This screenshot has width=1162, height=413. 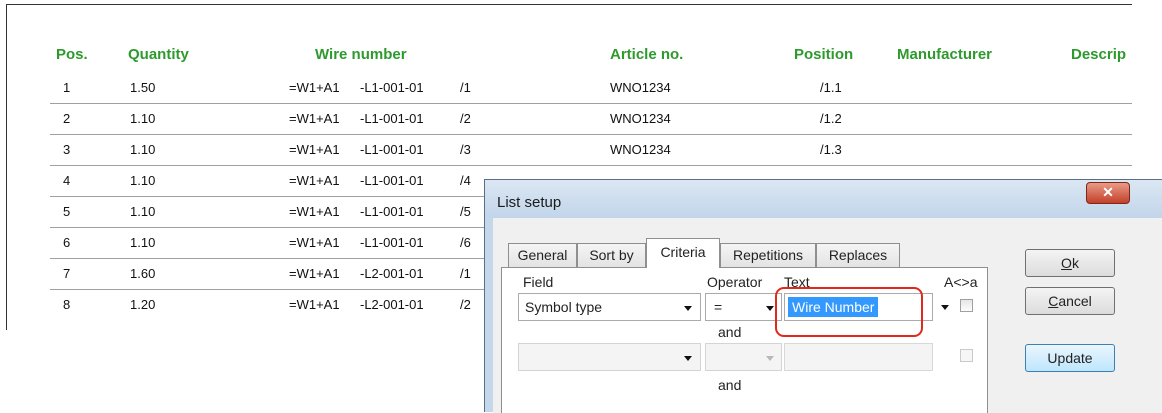 What do you see at coordinates (67, 180) in the screenshot?
I see `row-pos: 4` at bounding box center [67, 180].